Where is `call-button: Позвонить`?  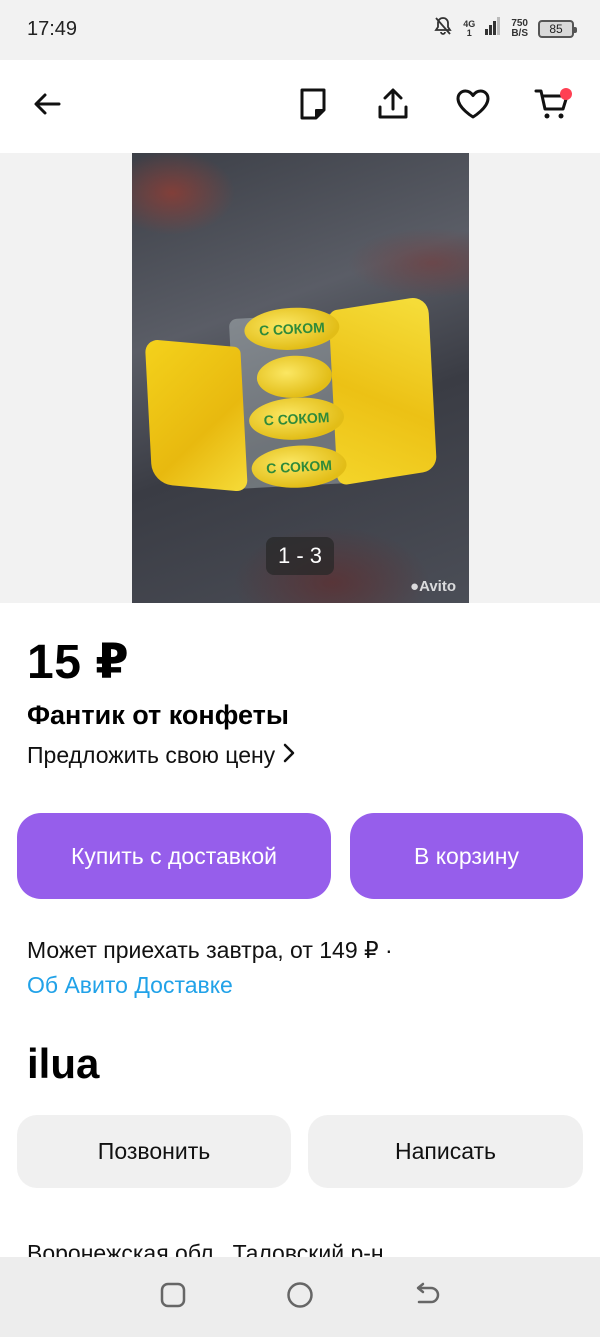
call-button: Позвонить is located at coordinates (154, 1151).